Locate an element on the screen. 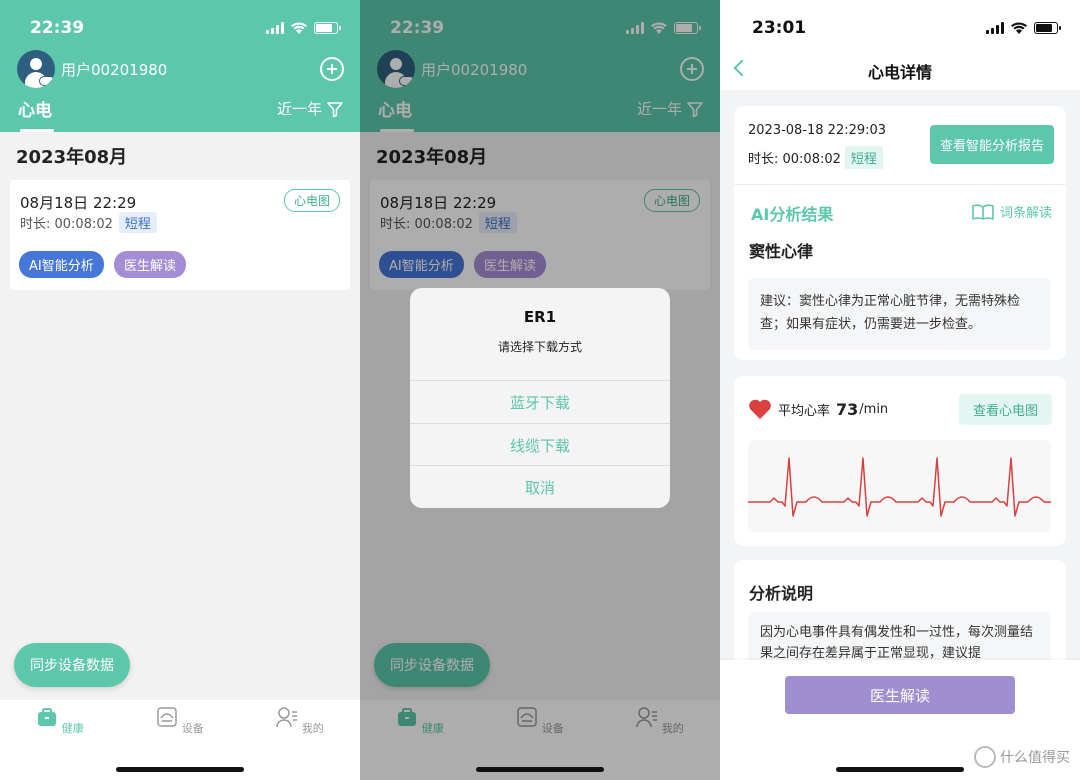  ai-result-title: AI分析结果 is located at coordinates (792, 214).